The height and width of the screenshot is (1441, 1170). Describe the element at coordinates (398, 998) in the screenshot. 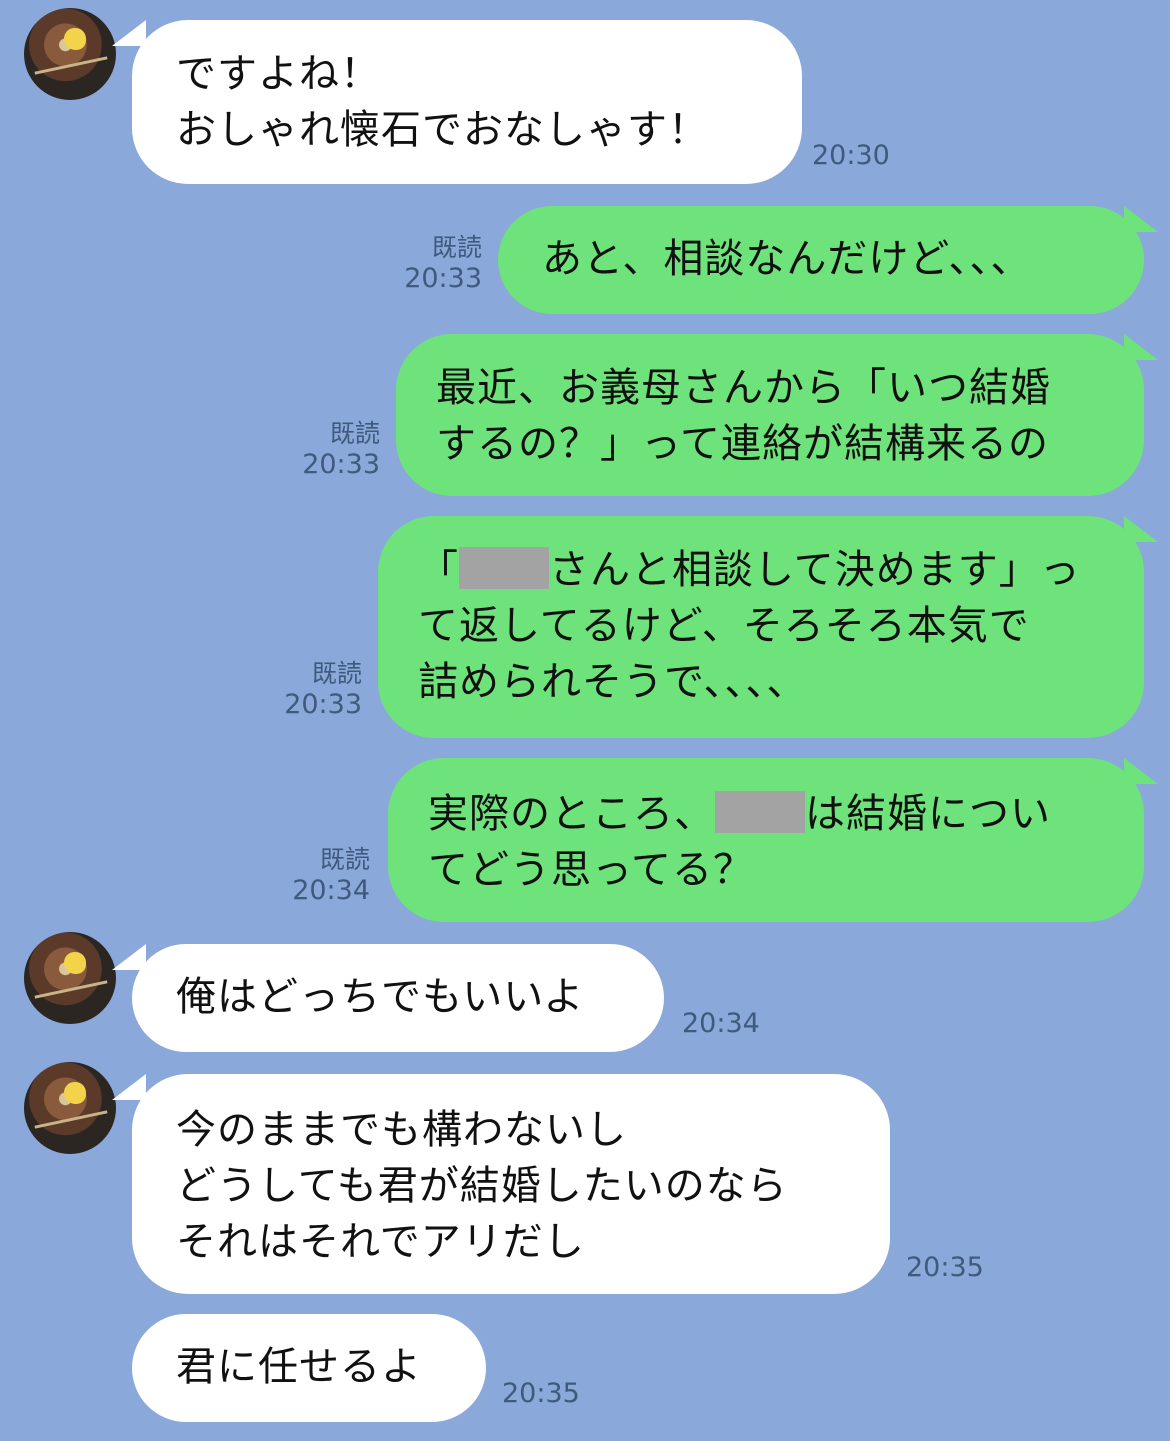

I see `incoming-message-bubble: 俺はどっちでもいいよ` at that location.